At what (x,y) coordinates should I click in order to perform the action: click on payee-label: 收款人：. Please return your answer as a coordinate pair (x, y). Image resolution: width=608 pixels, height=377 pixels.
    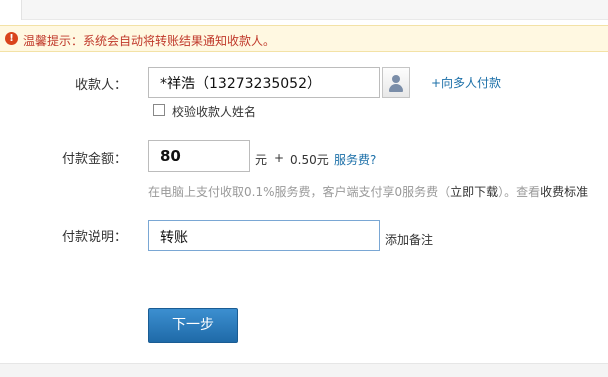
    Looking at the image, I should click on (100, 85).